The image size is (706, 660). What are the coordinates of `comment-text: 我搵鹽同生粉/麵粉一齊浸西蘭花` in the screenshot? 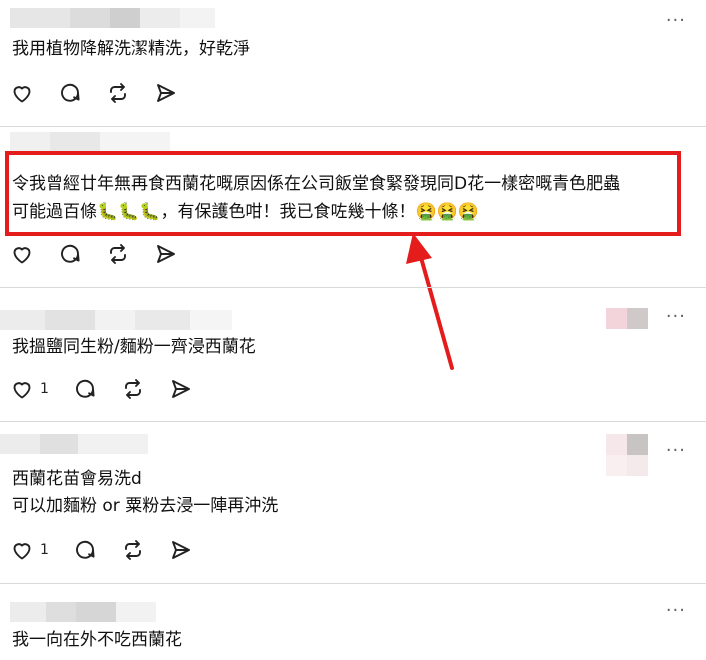 It's located at (134, 347).